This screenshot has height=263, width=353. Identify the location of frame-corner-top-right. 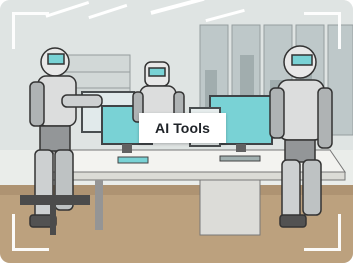
(322, 30).